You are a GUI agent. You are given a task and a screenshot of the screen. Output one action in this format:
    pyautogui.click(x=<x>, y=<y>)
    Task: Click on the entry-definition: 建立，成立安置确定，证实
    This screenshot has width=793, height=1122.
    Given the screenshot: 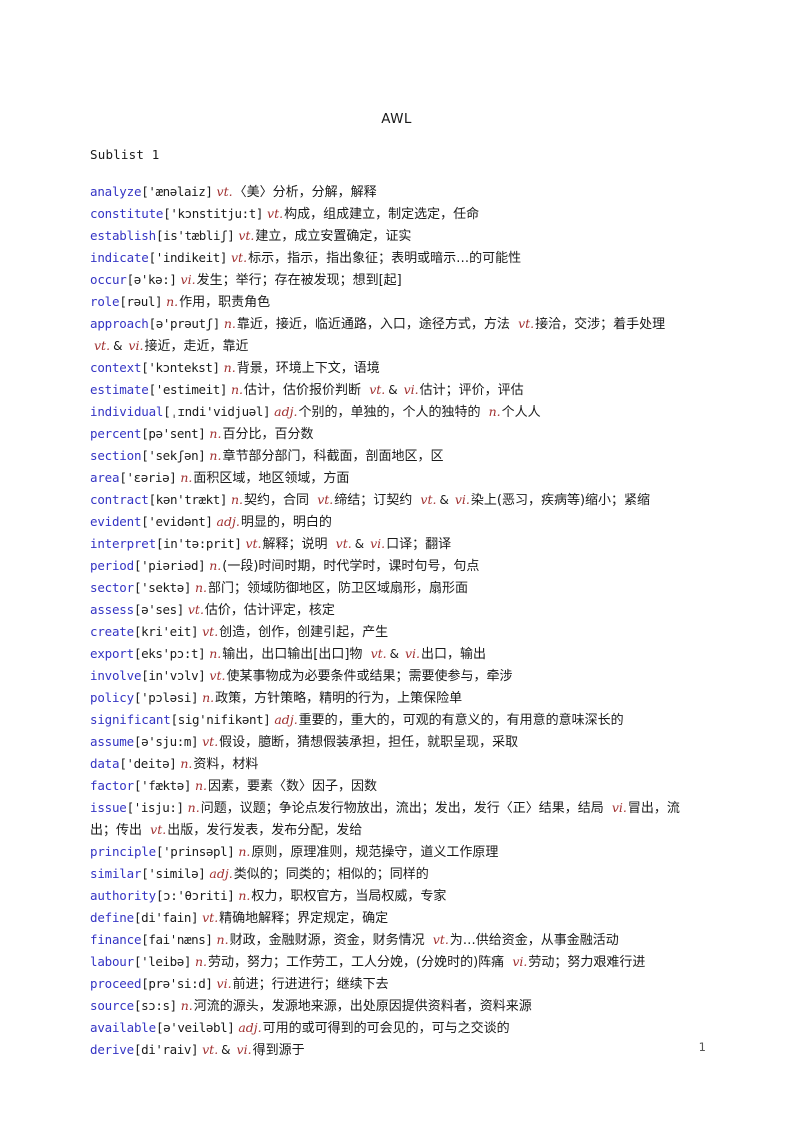 What is the action you would take?
    pyautogui.click(x=333, y=236)
    